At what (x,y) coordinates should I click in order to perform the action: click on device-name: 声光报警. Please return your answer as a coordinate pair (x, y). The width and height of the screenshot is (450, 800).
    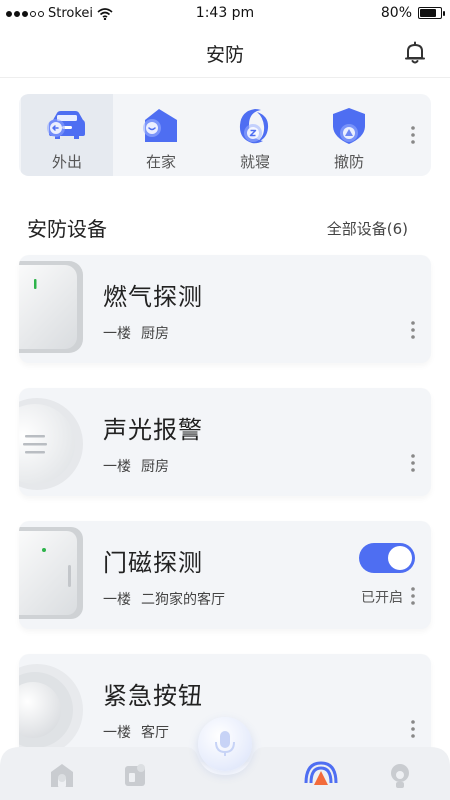
    Looking at the image, I should click on (153, 430).